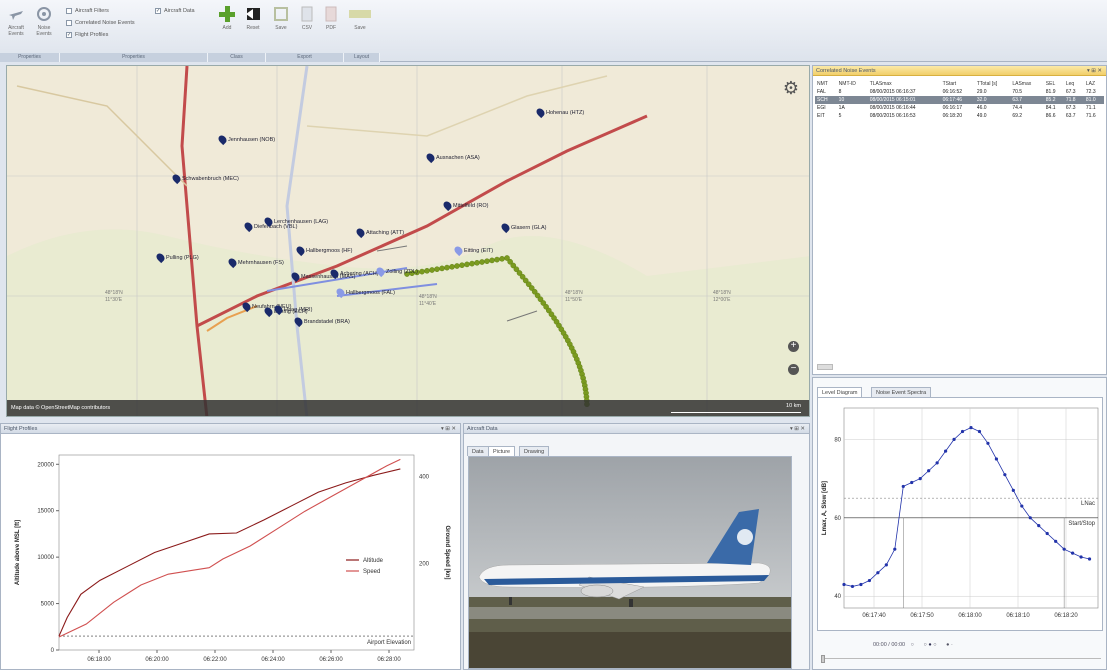  What do you see at coordinates (970, 616) in the screenshot?
I see `x-tick-label: 06:18:00` at bounding box center [970, 616].